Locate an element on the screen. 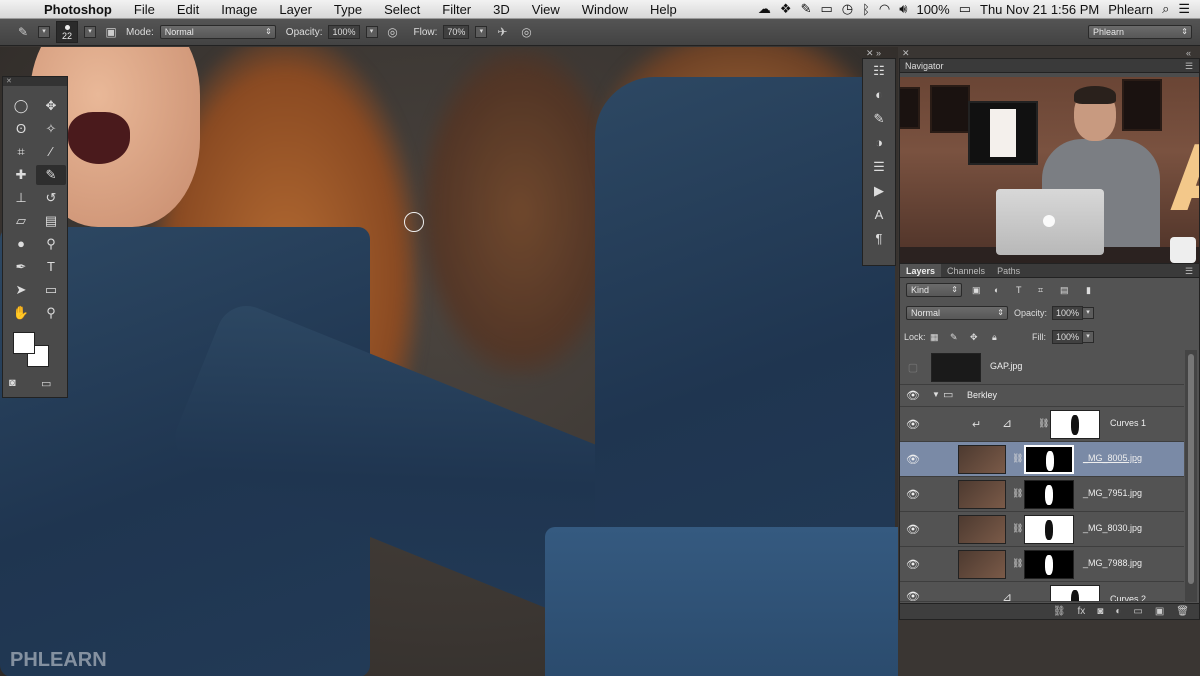 The height and width of the screenshot is (676, 1200). filter-kind-select: Kind is located at coordinates (934, 290).